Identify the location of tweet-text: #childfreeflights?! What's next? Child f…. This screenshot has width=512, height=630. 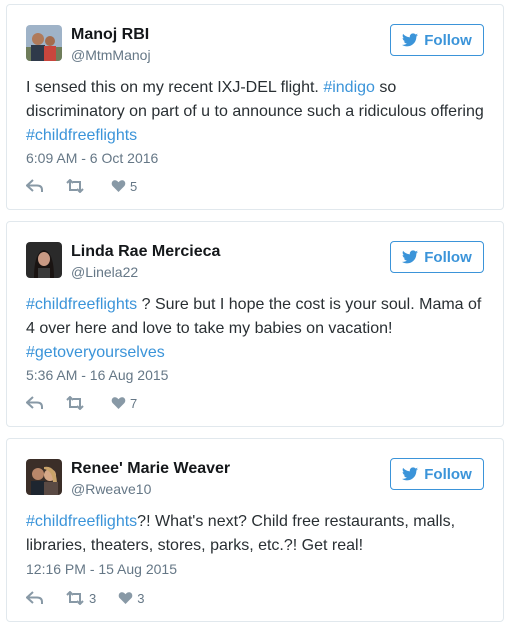
(258, 534).